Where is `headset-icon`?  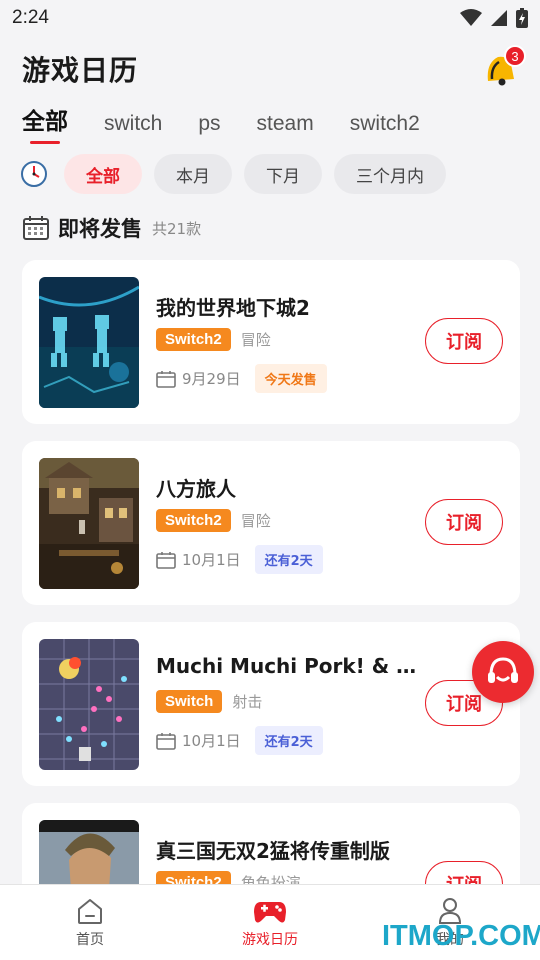 headset-icon is located at coordinates (503, 670).